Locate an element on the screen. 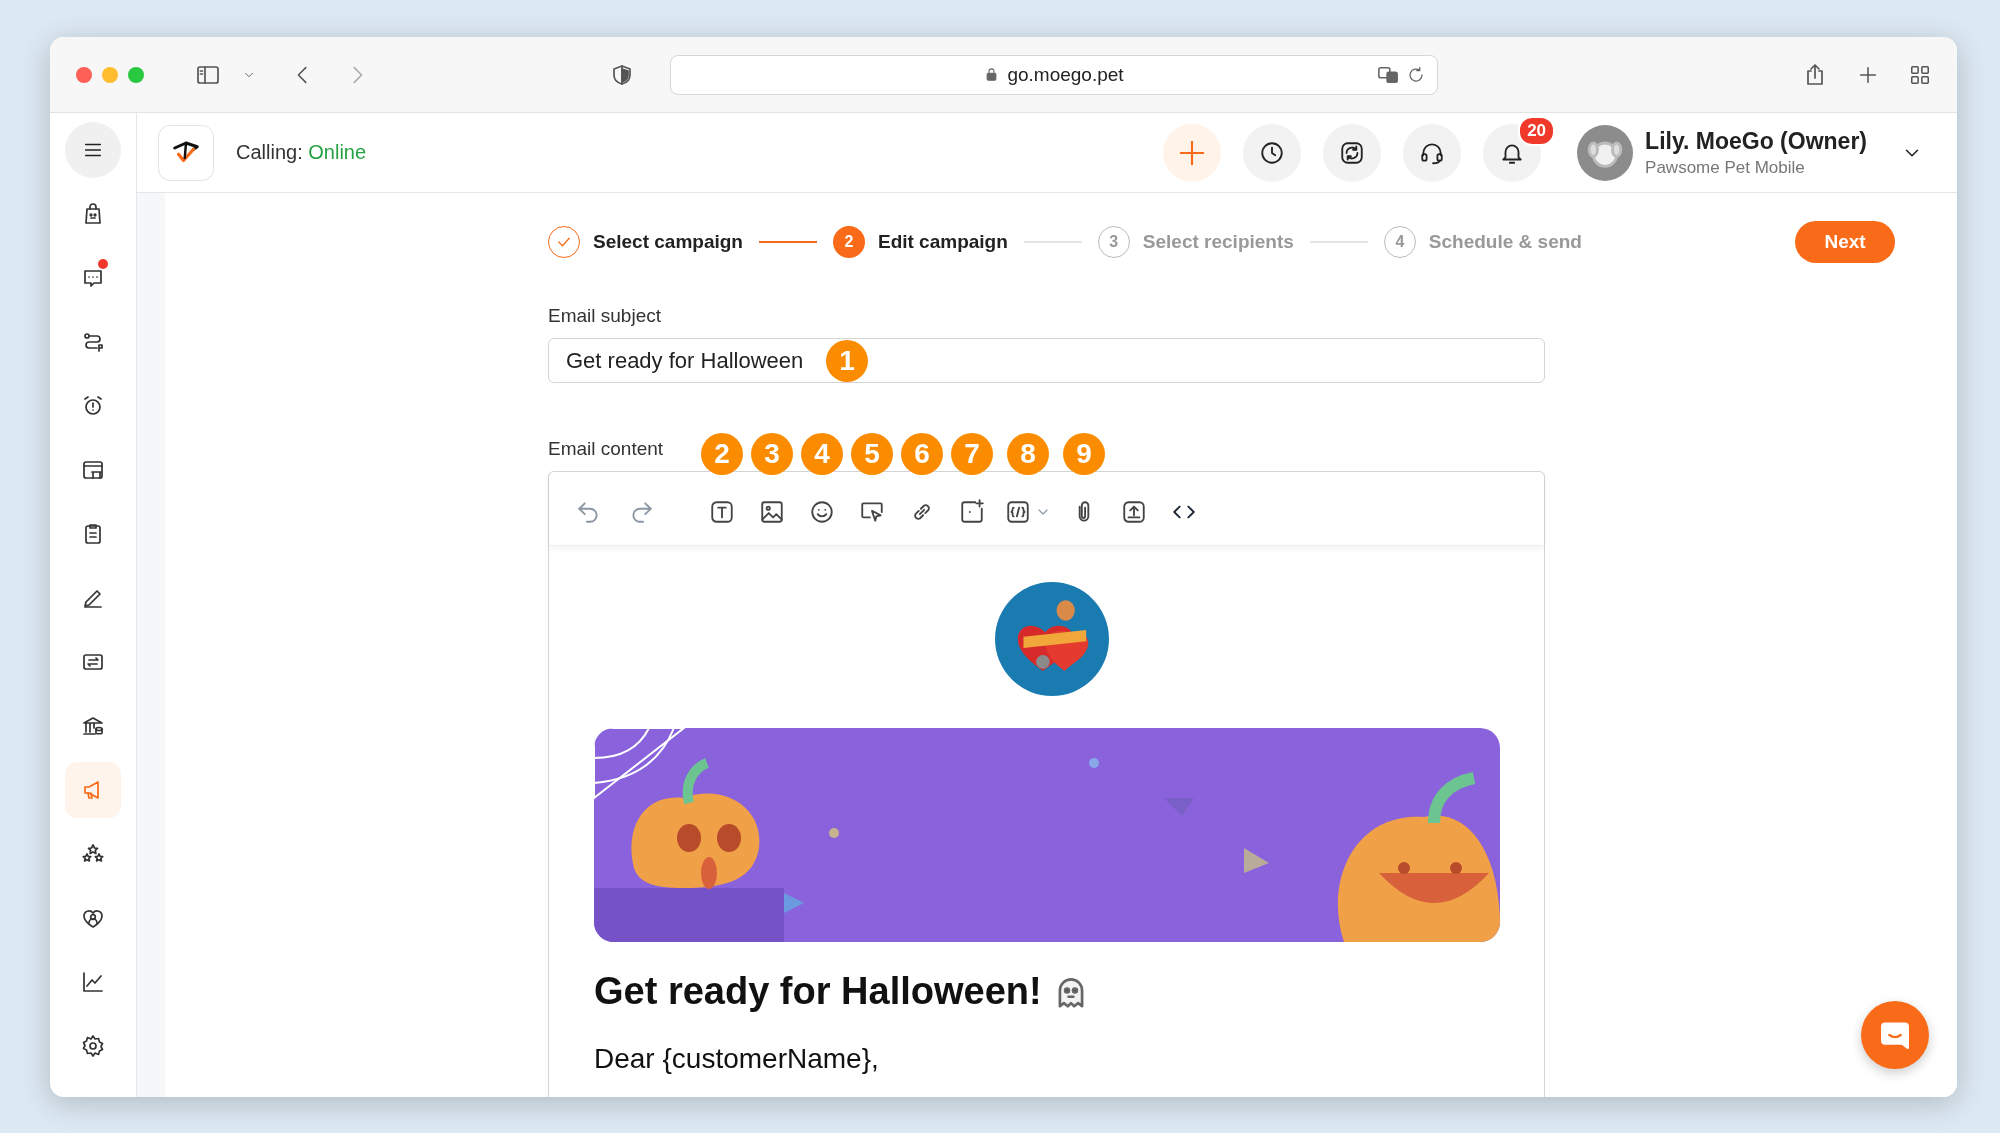 The image size is (2000, 1133). field-label: Email subject is located at coordinates (604, 316).